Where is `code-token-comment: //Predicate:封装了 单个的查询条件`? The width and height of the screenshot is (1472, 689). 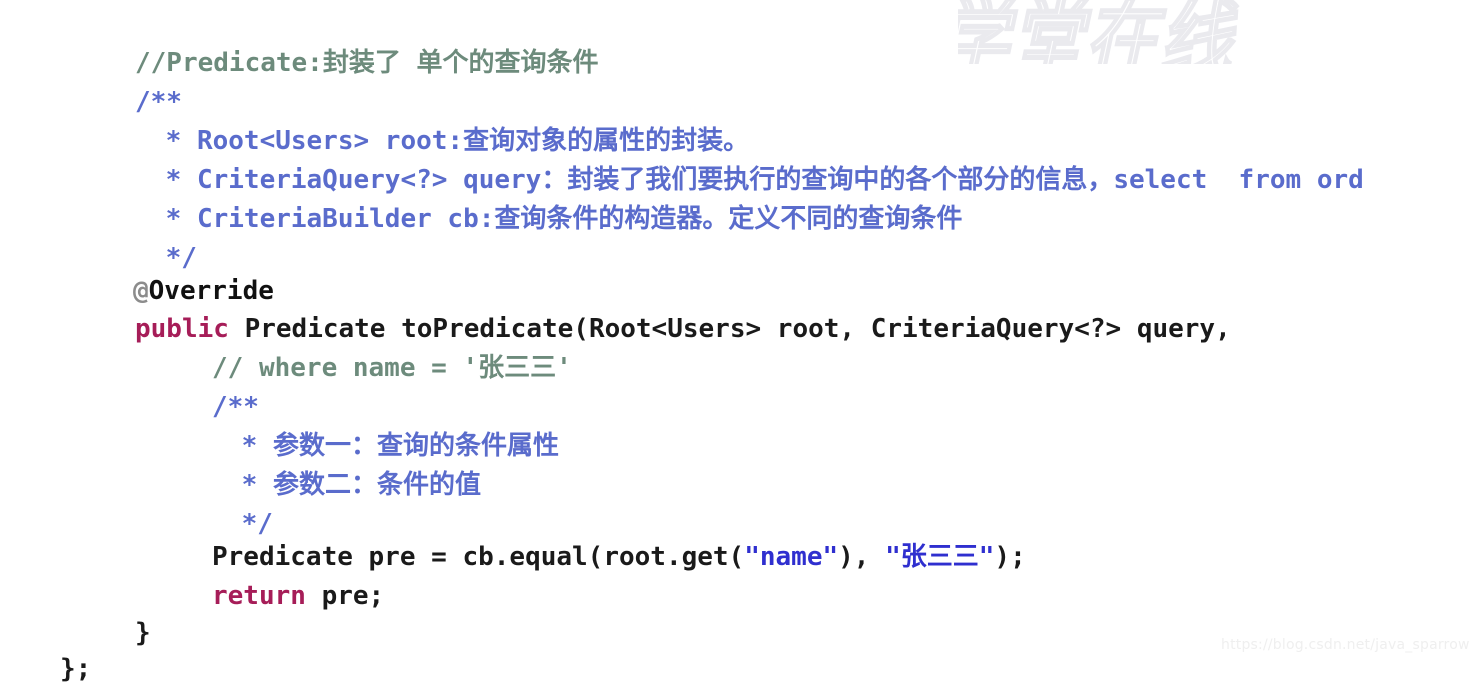 code-token-comment: //Predicate:封装了 单个的查询条件 is located at coordinates (367, 63).